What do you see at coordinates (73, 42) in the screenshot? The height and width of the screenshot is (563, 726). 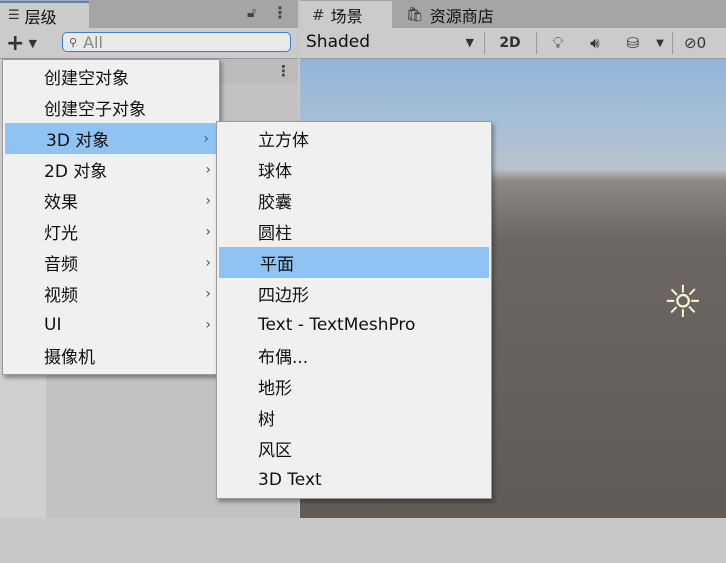 I see `search-icon: ⚲` at bounding box center [73, 42].